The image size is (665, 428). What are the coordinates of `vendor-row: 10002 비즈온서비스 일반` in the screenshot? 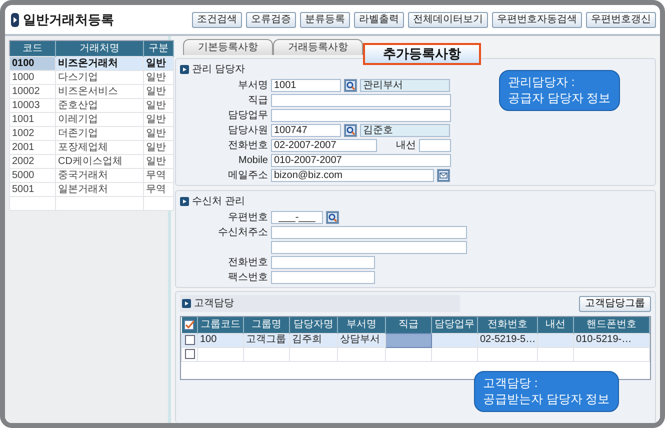 It's located at (92, 91).